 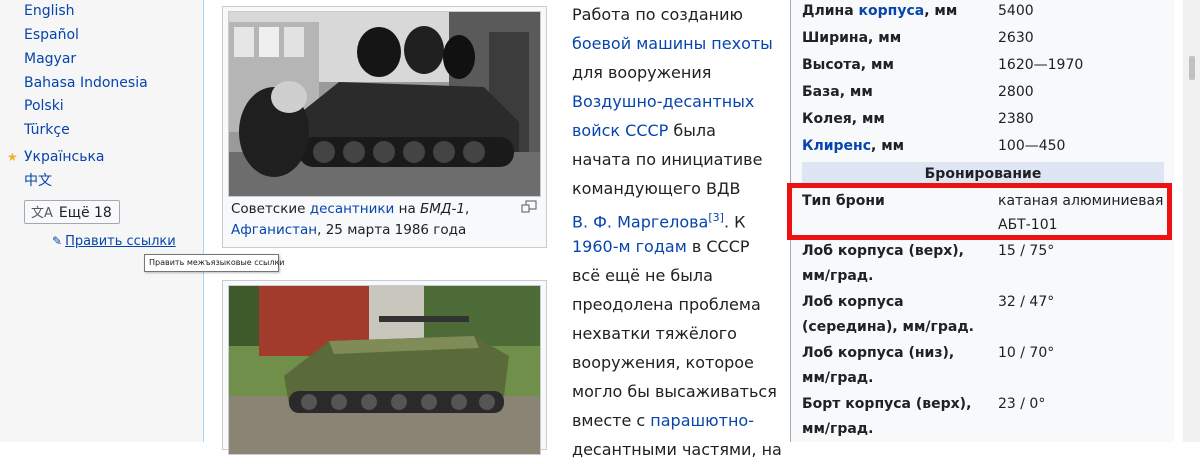 What do you see at coordinates (64, 157) in the screenshot?
I see `language-label: Українська` at bounding box center [64, 157].